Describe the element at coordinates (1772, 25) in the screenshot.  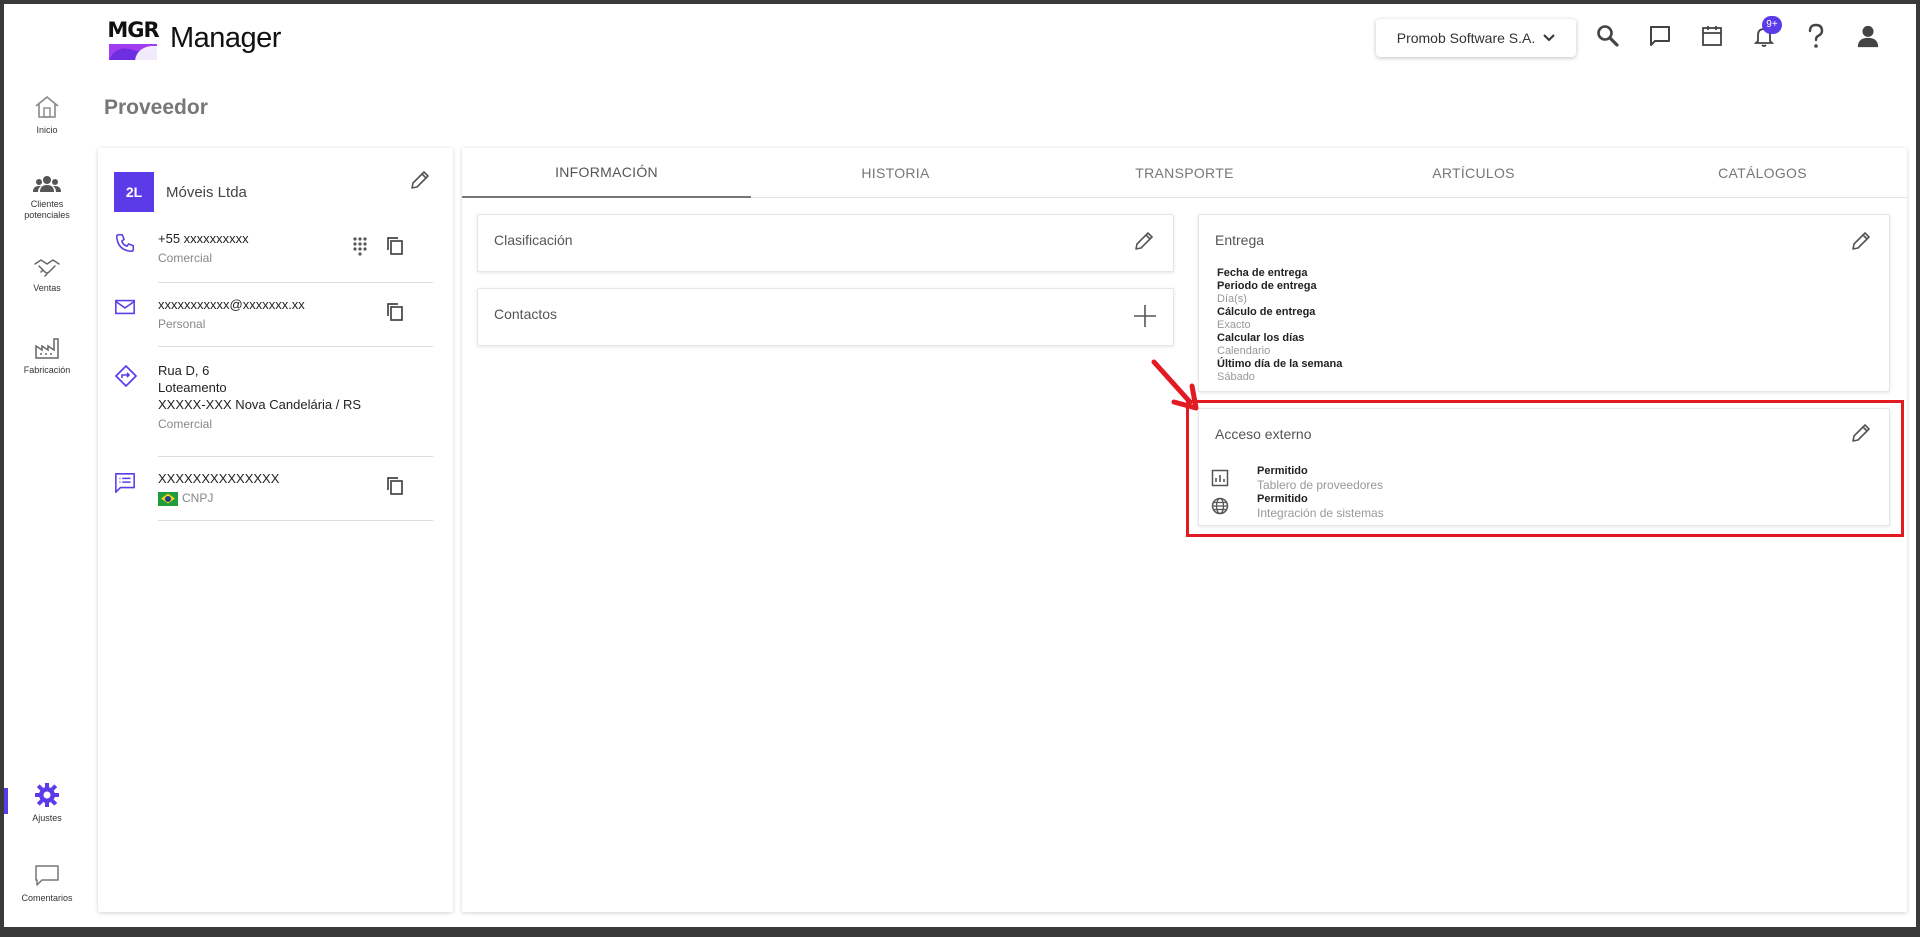
I see `notification-badge: 9+` at that location.